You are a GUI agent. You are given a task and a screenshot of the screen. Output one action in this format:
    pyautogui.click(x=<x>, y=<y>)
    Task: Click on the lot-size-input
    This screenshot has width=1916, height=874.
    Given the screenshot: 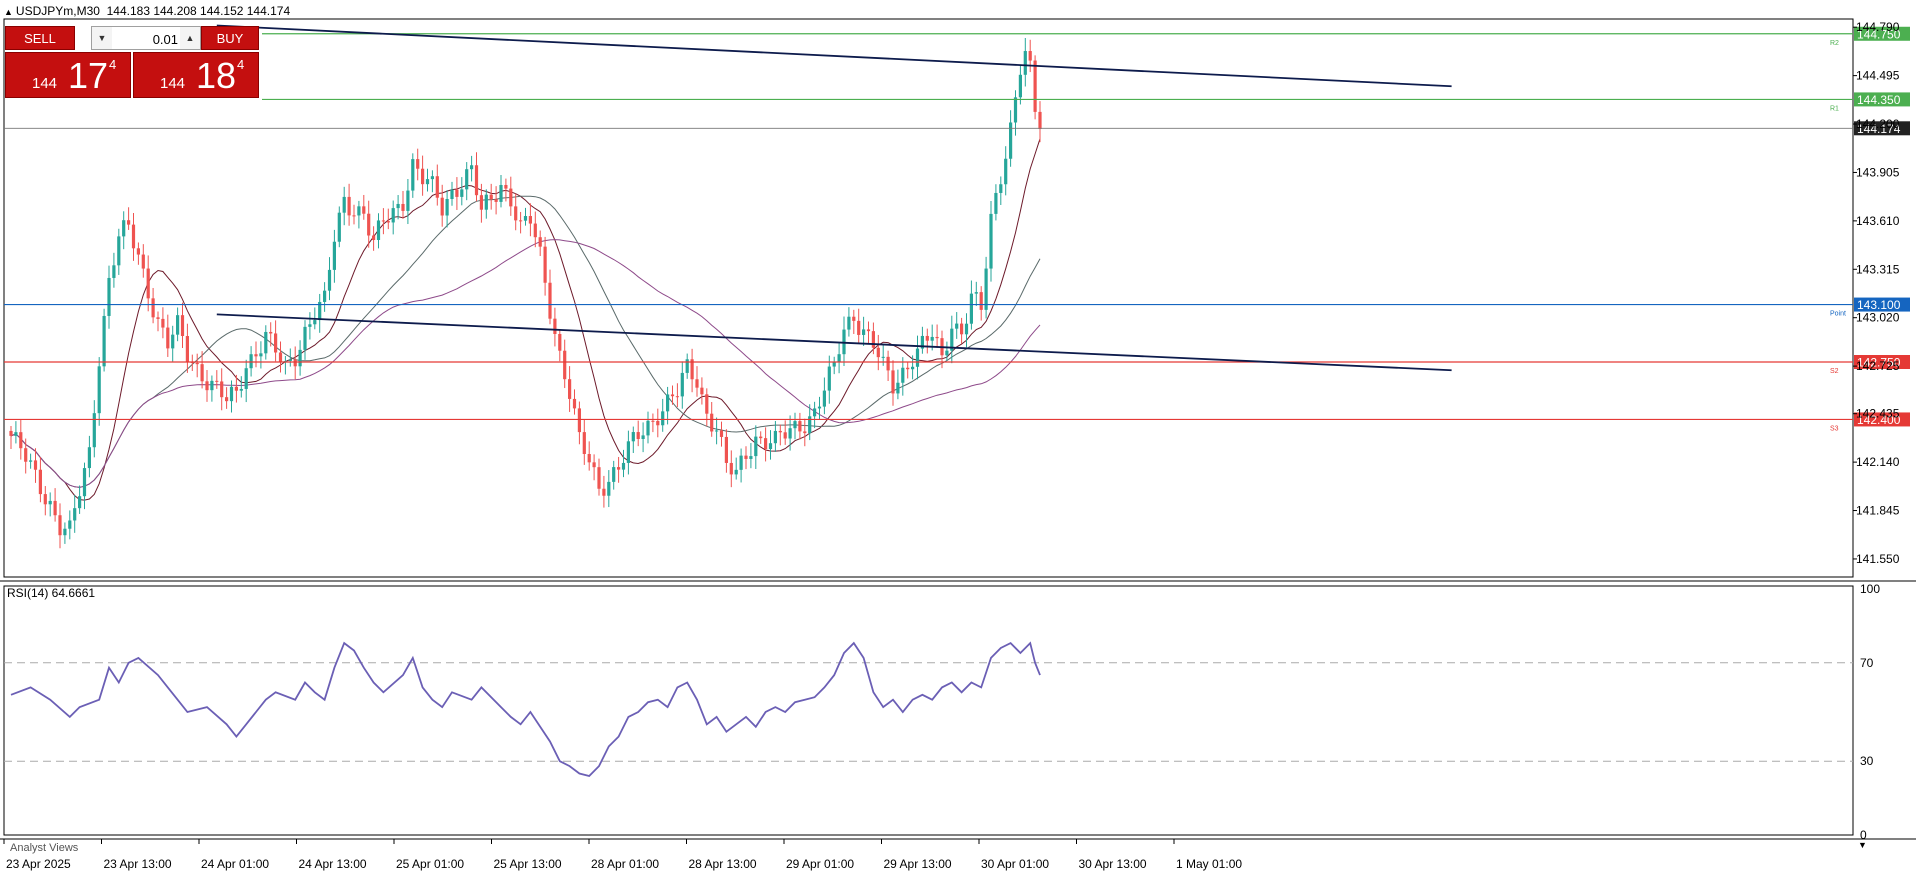 What is the action you would take?
    pyautogui.click(x=147, y=39)
    